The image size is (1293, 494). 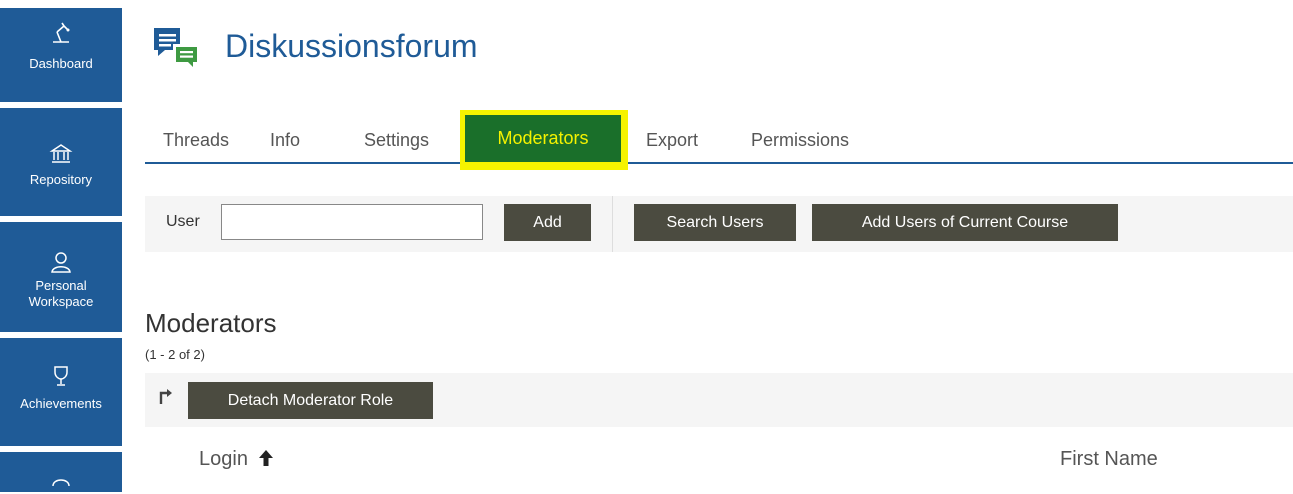 What do you see at coordinates (719, 457) in the screenshot?
I see `table-header: Login First Name` at bounding box center [719, 457].